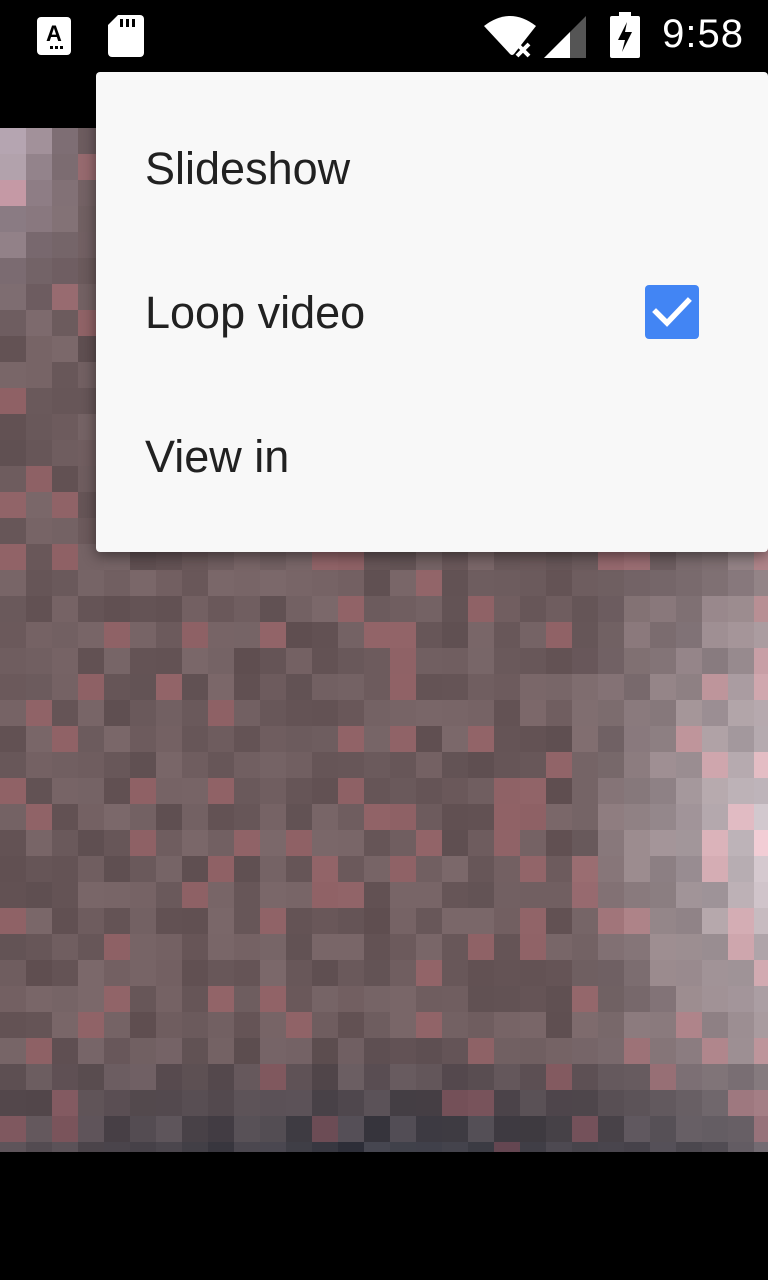  I want to click on cell-signal-icon, so click(565, 37).